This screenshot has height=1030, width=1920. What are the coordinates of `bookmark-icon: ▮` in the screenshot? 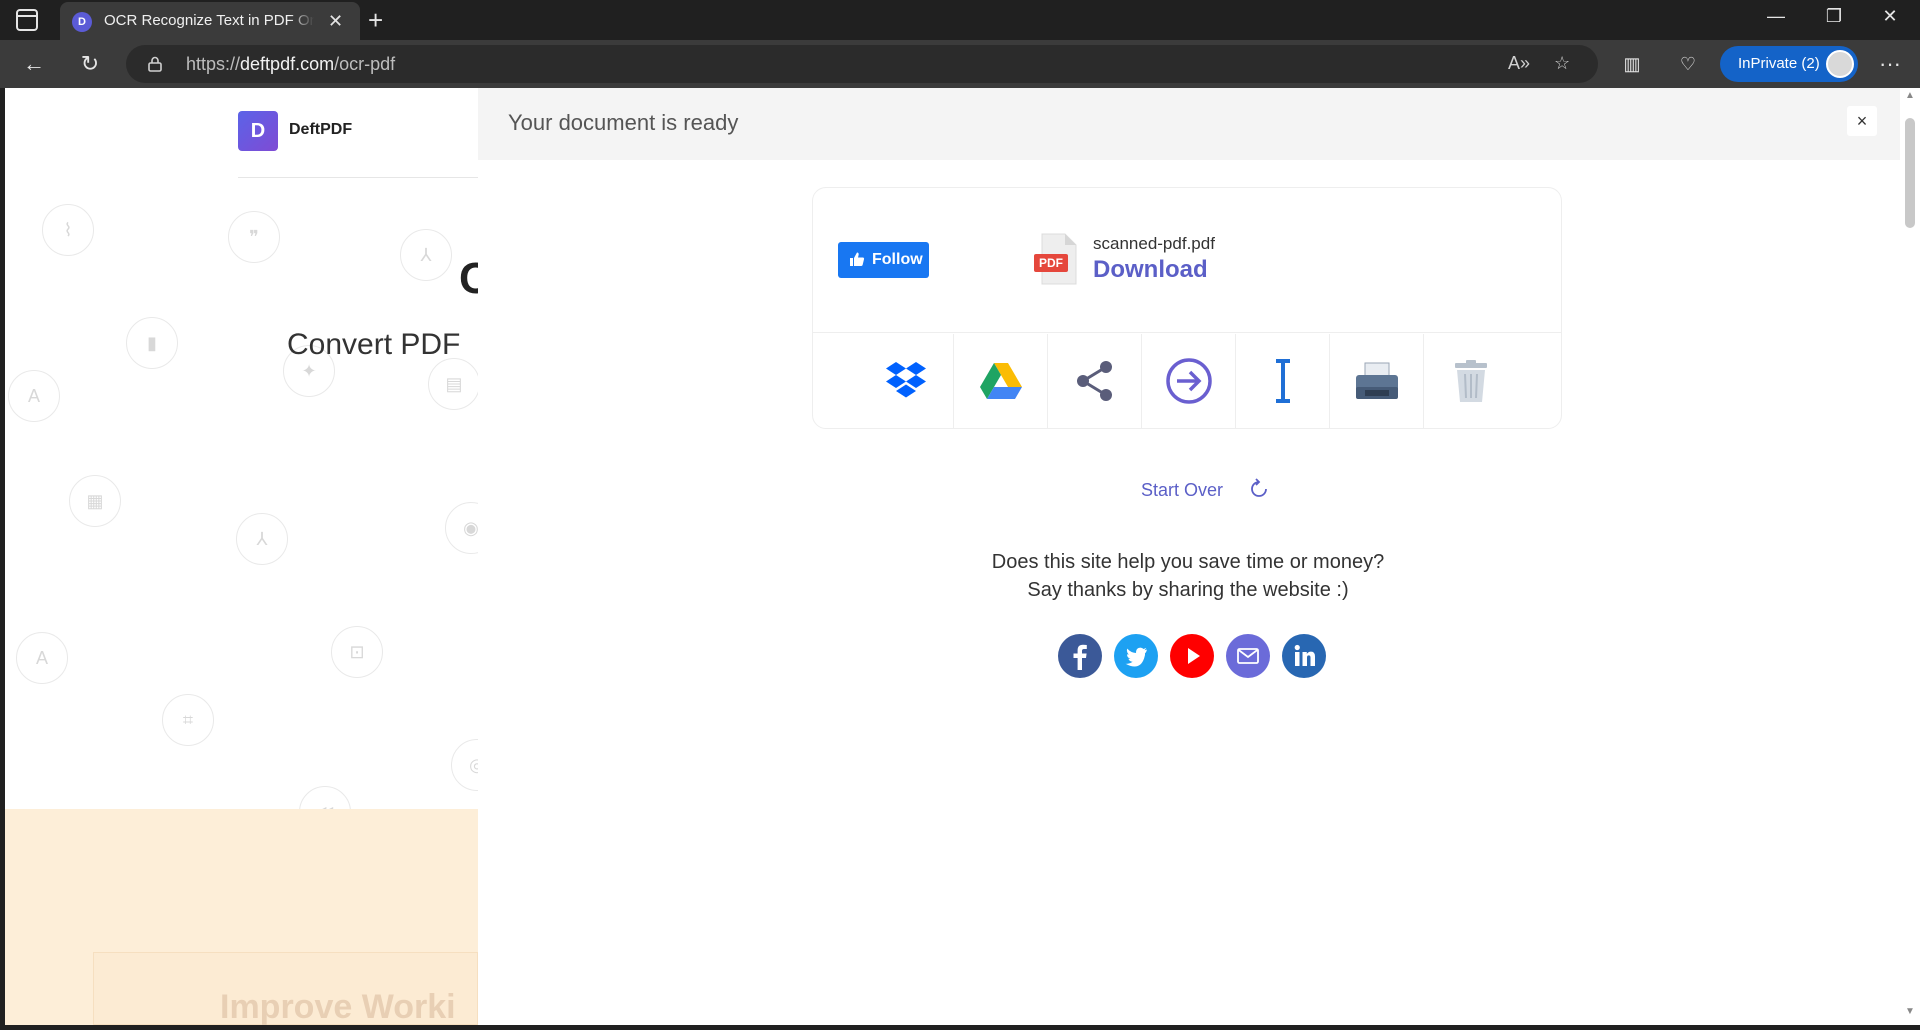 It's located at (152, 343).